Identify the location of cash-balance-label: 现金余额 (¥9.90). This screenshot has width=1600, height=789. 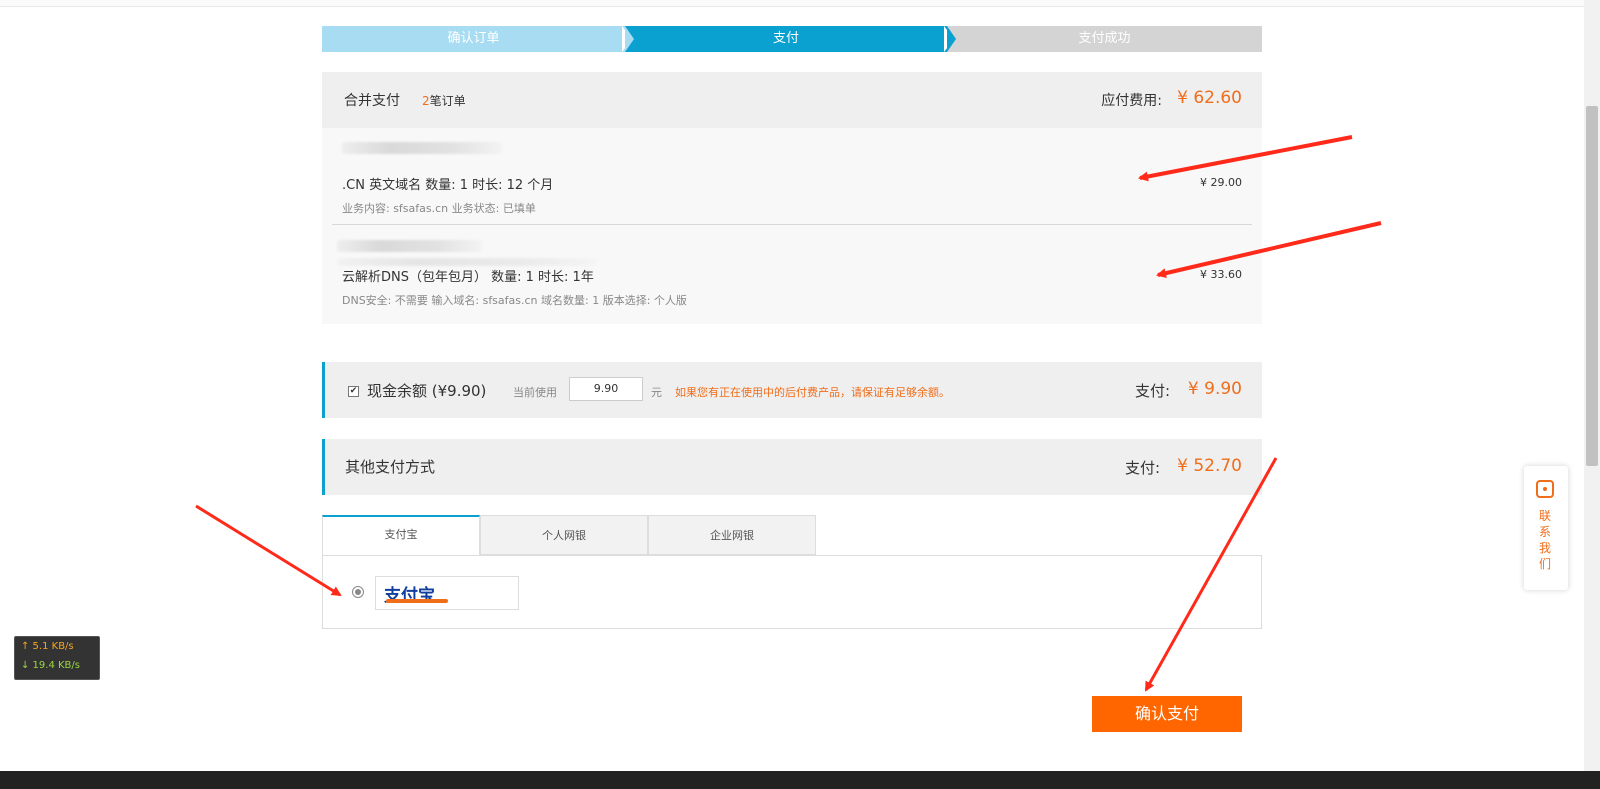
(427, 391).